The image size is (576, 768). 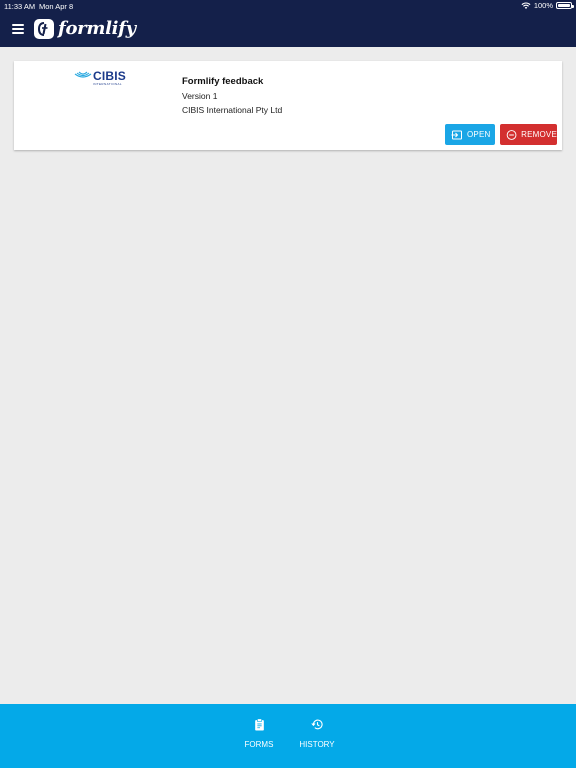 What do you see at coordinates (317, 724) in the screenshot?
I see `history-icon` at bounding box center [317, 724].